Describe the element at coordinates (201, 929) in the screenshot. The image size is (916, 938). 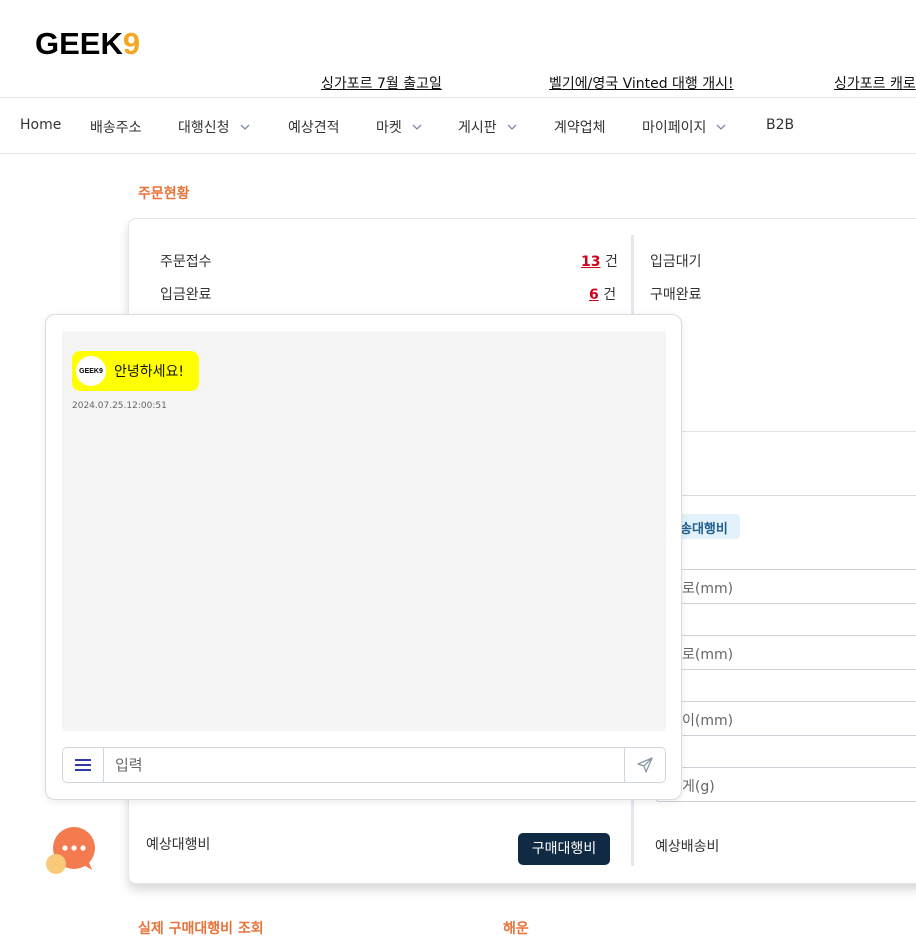
I see `fee-lookup-title: 실제 구매대행비 조회` at that location.